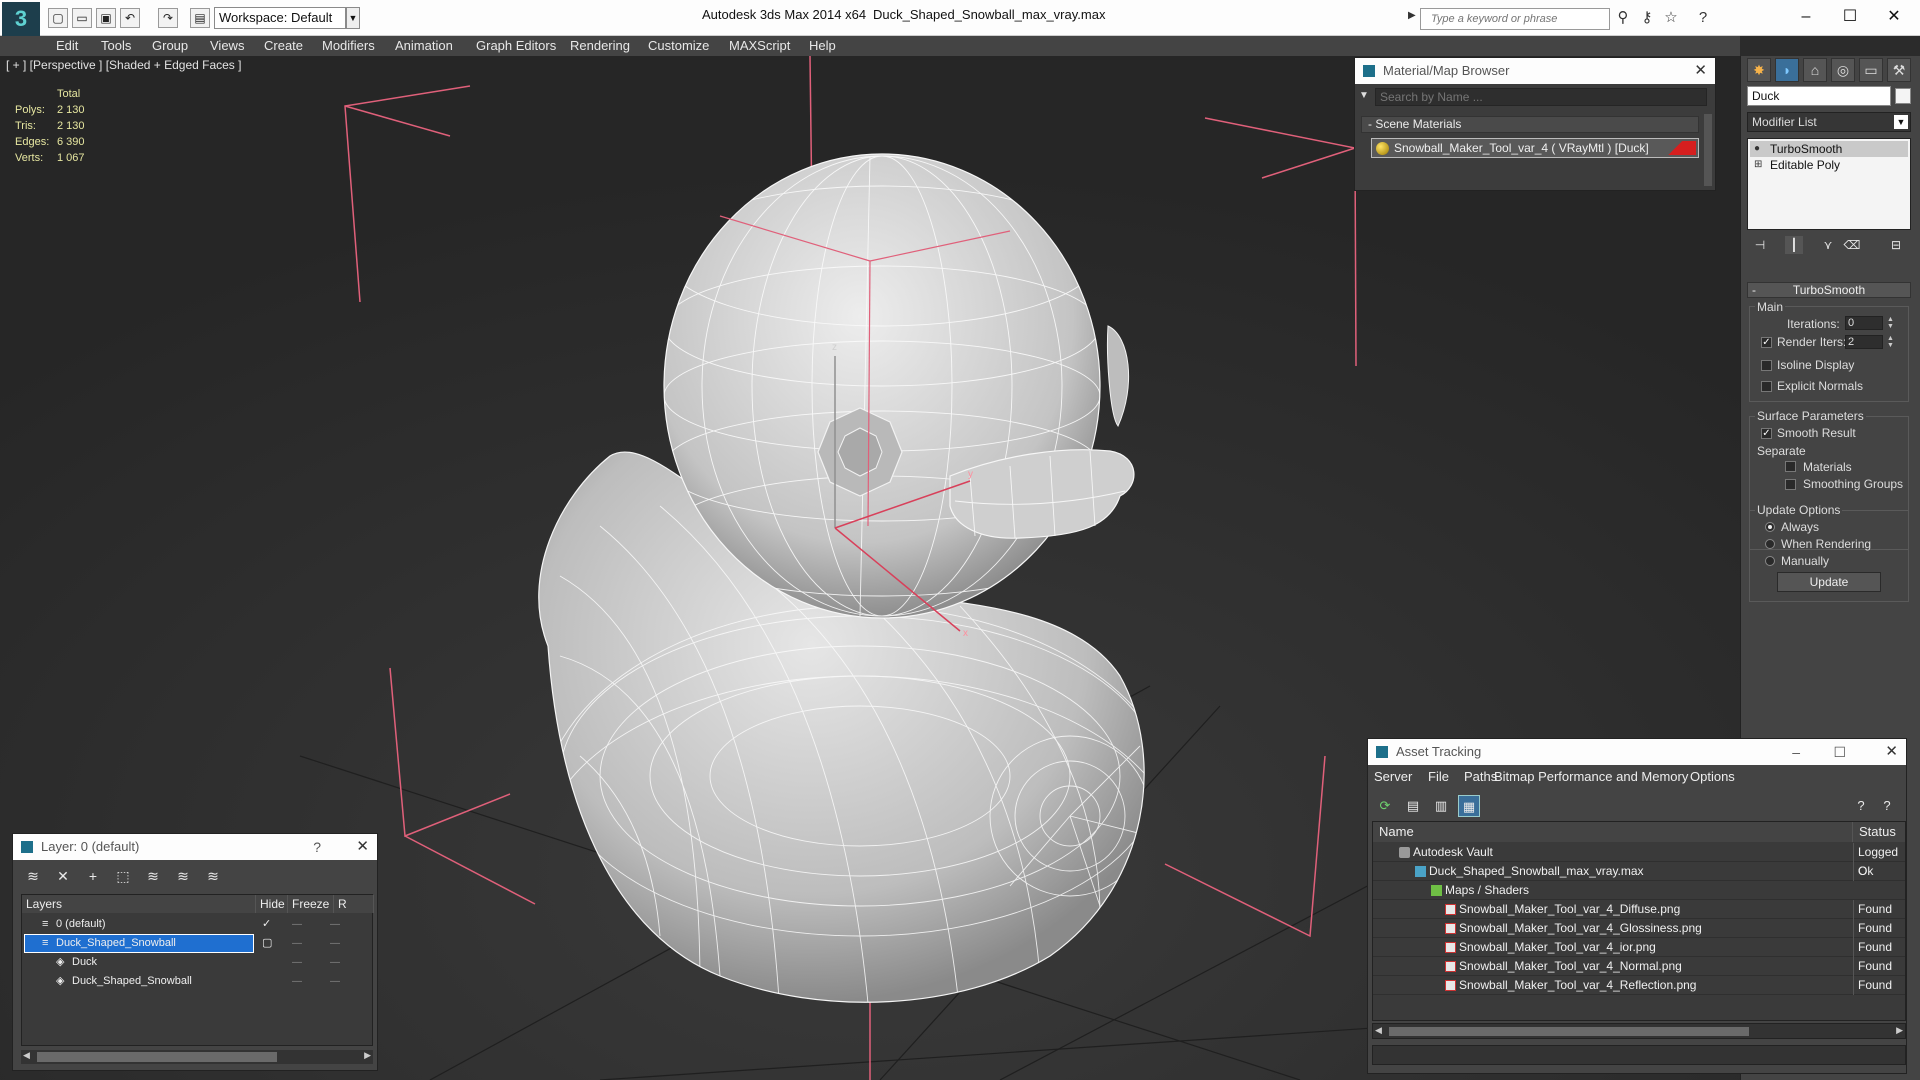  What do you see at coordinates (1766, 386) in the screenshot?
I see `explicit-normals-checkbox` at bounding box center [1766, 386].